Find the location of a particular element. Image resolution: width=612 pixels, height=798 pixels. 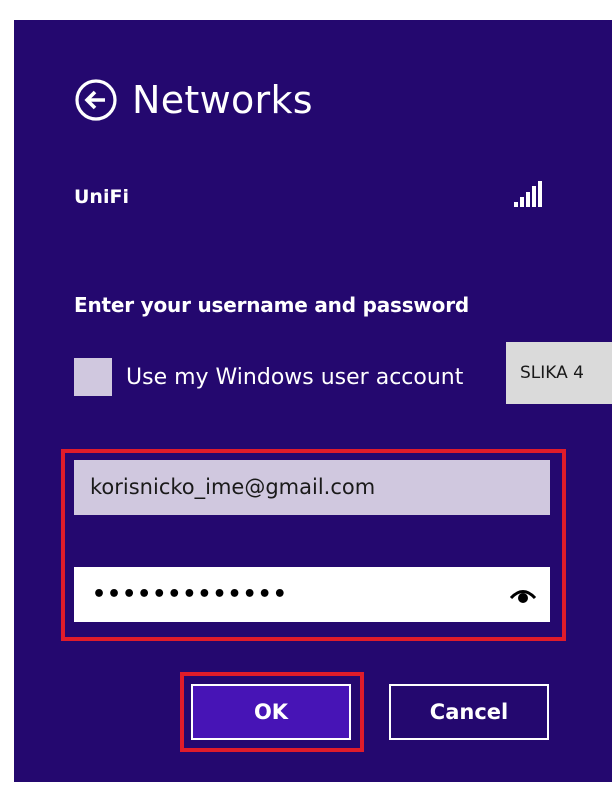

use-windows-account-option: Use my Windows user account is located at coordinates (268, 377).